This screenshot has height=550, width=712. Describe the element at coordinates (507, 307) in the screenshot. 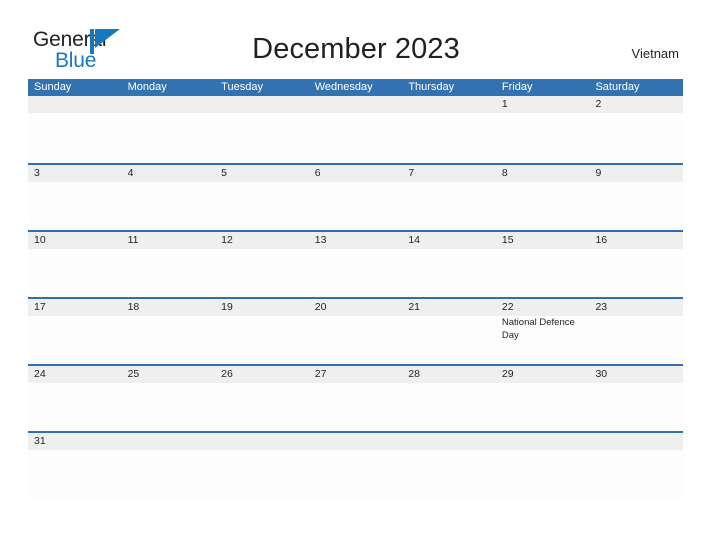

I see `day-number: 22` at that location.